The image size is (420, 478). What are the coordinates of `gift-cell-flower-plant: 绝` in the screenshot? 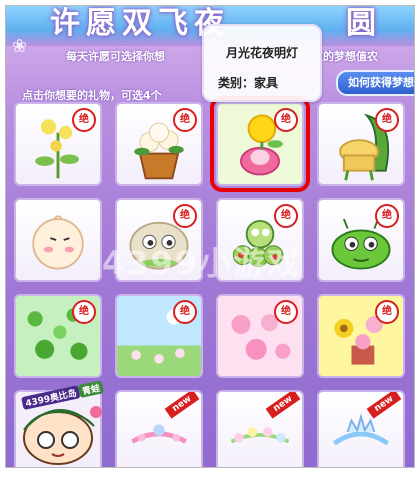 It's located at (58, 144).